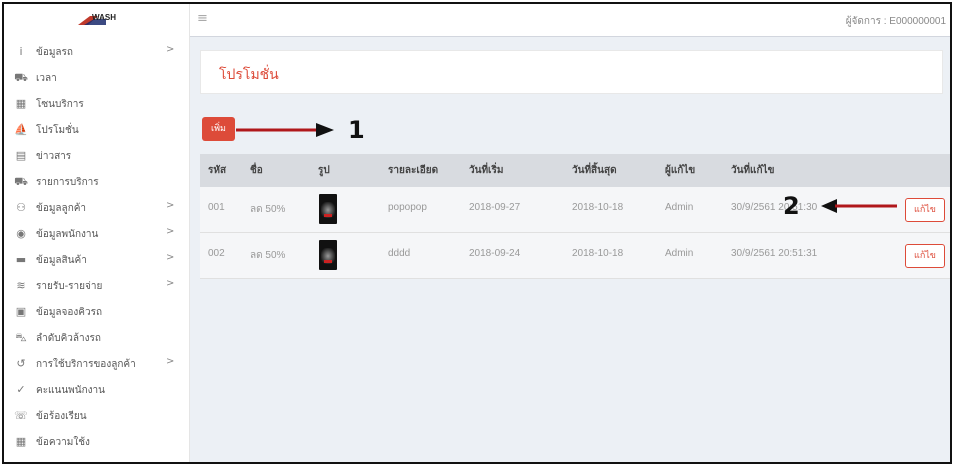 The width and height of the screenshot is (954, 466). Describe the element at coordinates (21, 389) in the screenshot. I see `thumbs-up-icon: ✓` at that location.